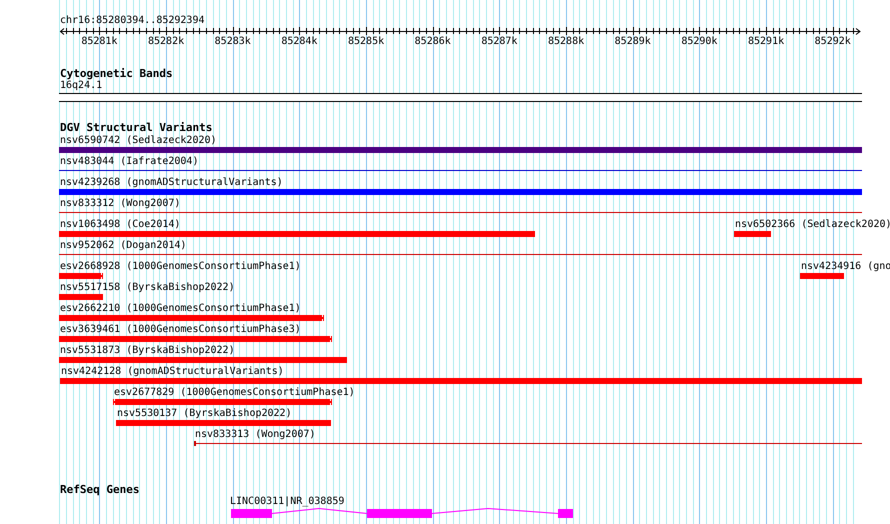  I want to click on feature-label: nsv4239268 (gnomADStructuralVariants), so click(171, 183).